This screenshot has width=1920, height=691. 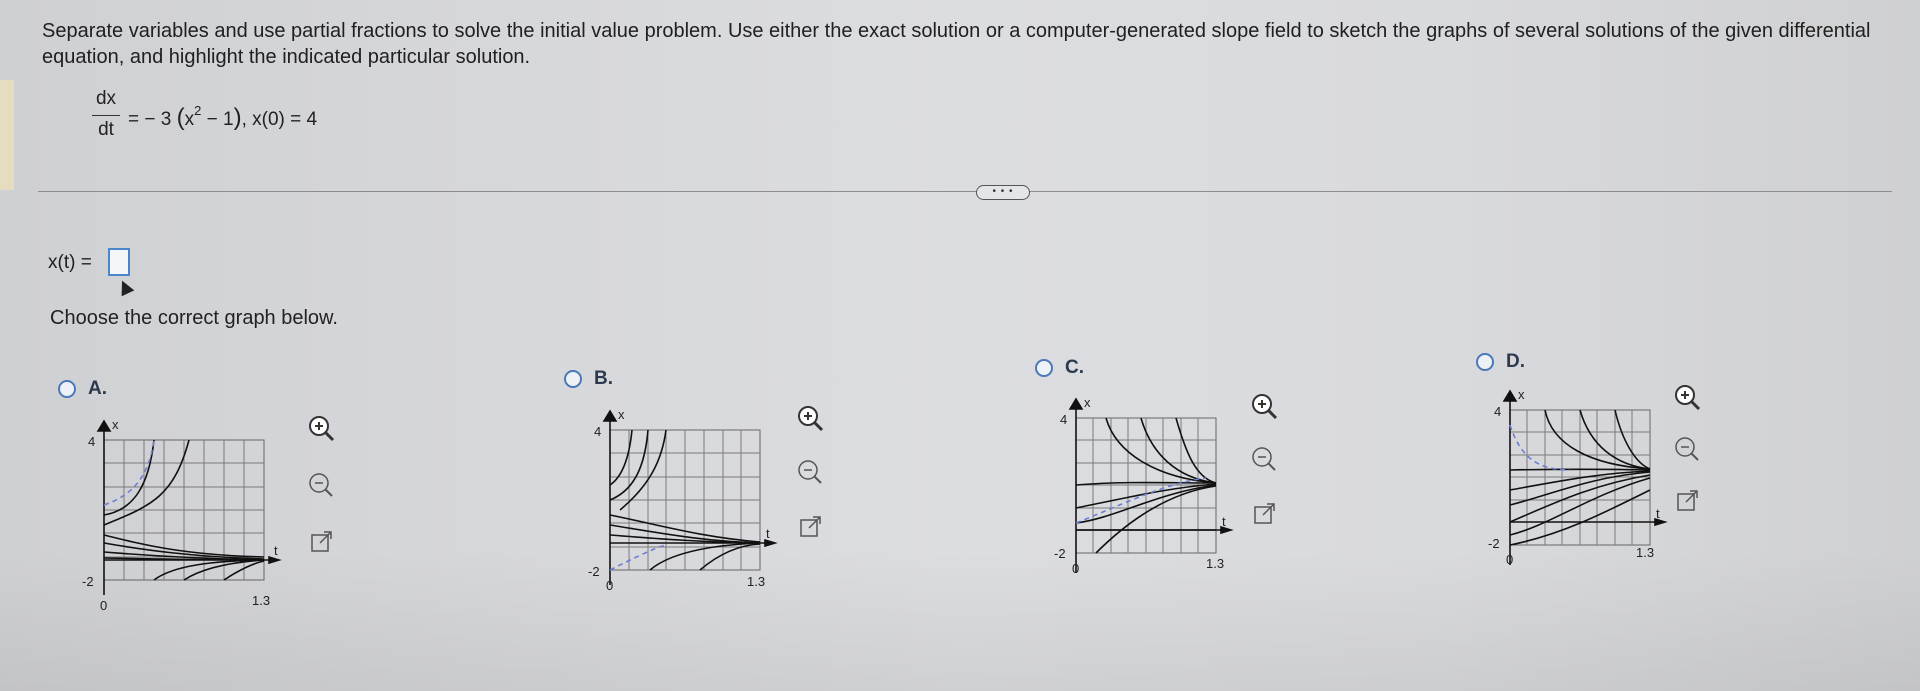 What do you see at coordinates (1658, 513) in the screenshot?
I see `graph-d-x-axis-label: t` at bounding box center [1658, 513].